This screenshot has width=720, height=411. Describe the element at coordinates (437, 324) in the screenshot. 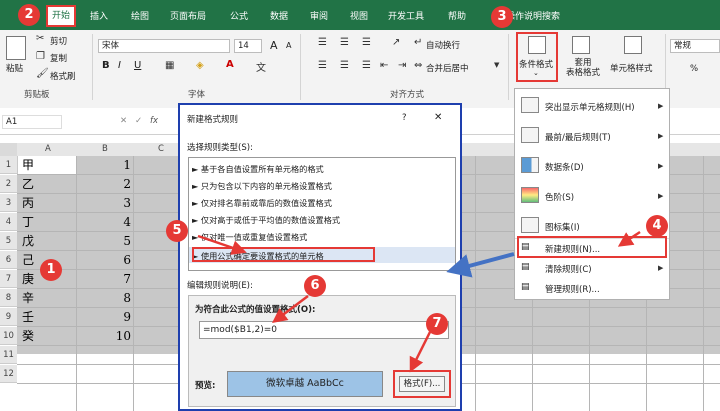

I see `step-badge-7: 7` at that location.